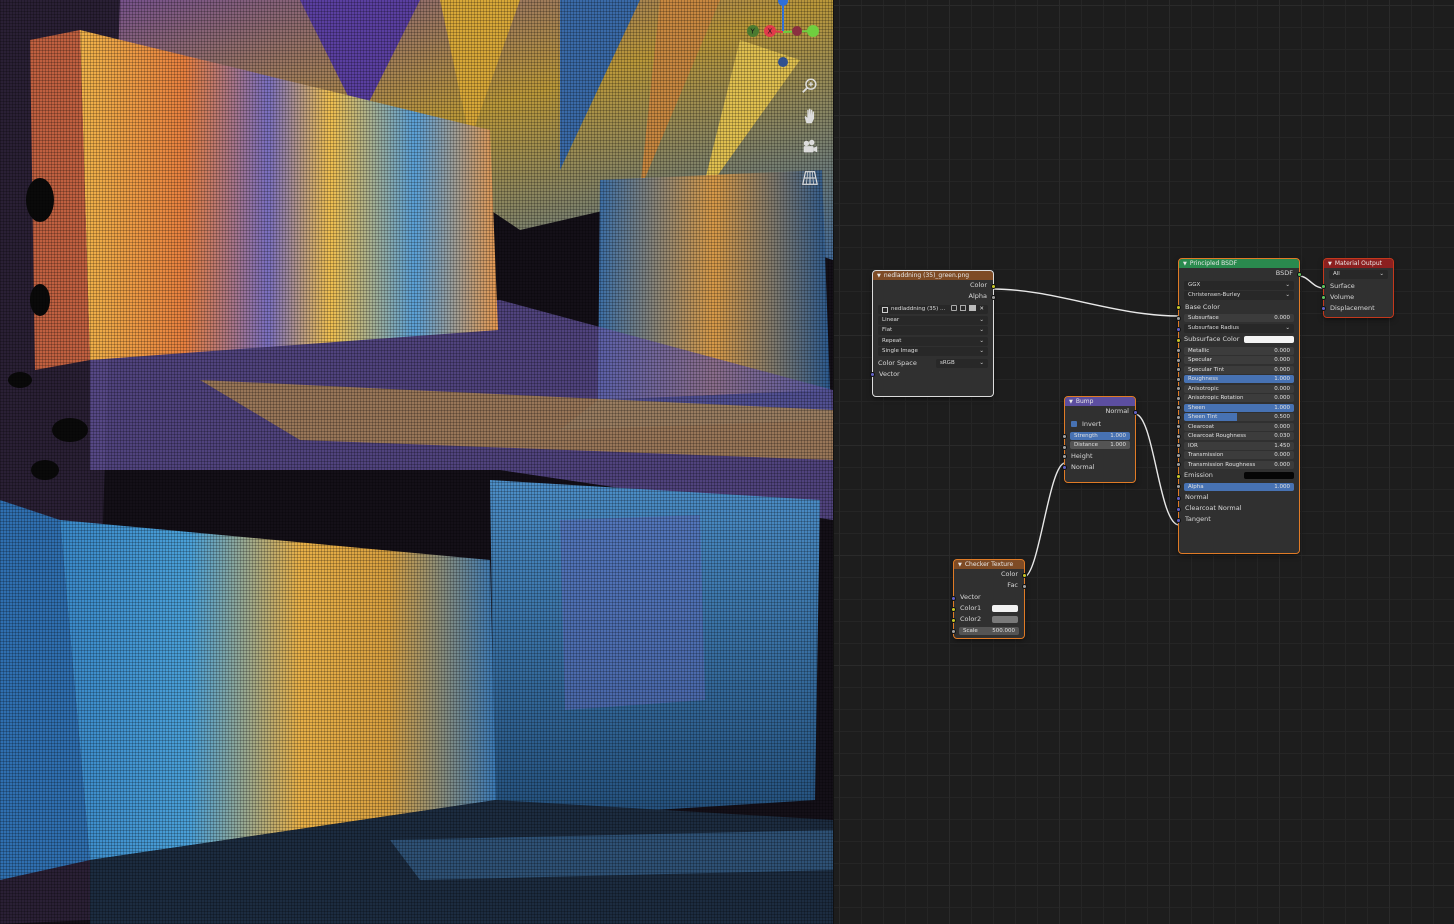  What do you see at coordinates (1064, 436) in the screenshot?
I see `strength-socket` at bounding box center [1064, 436].